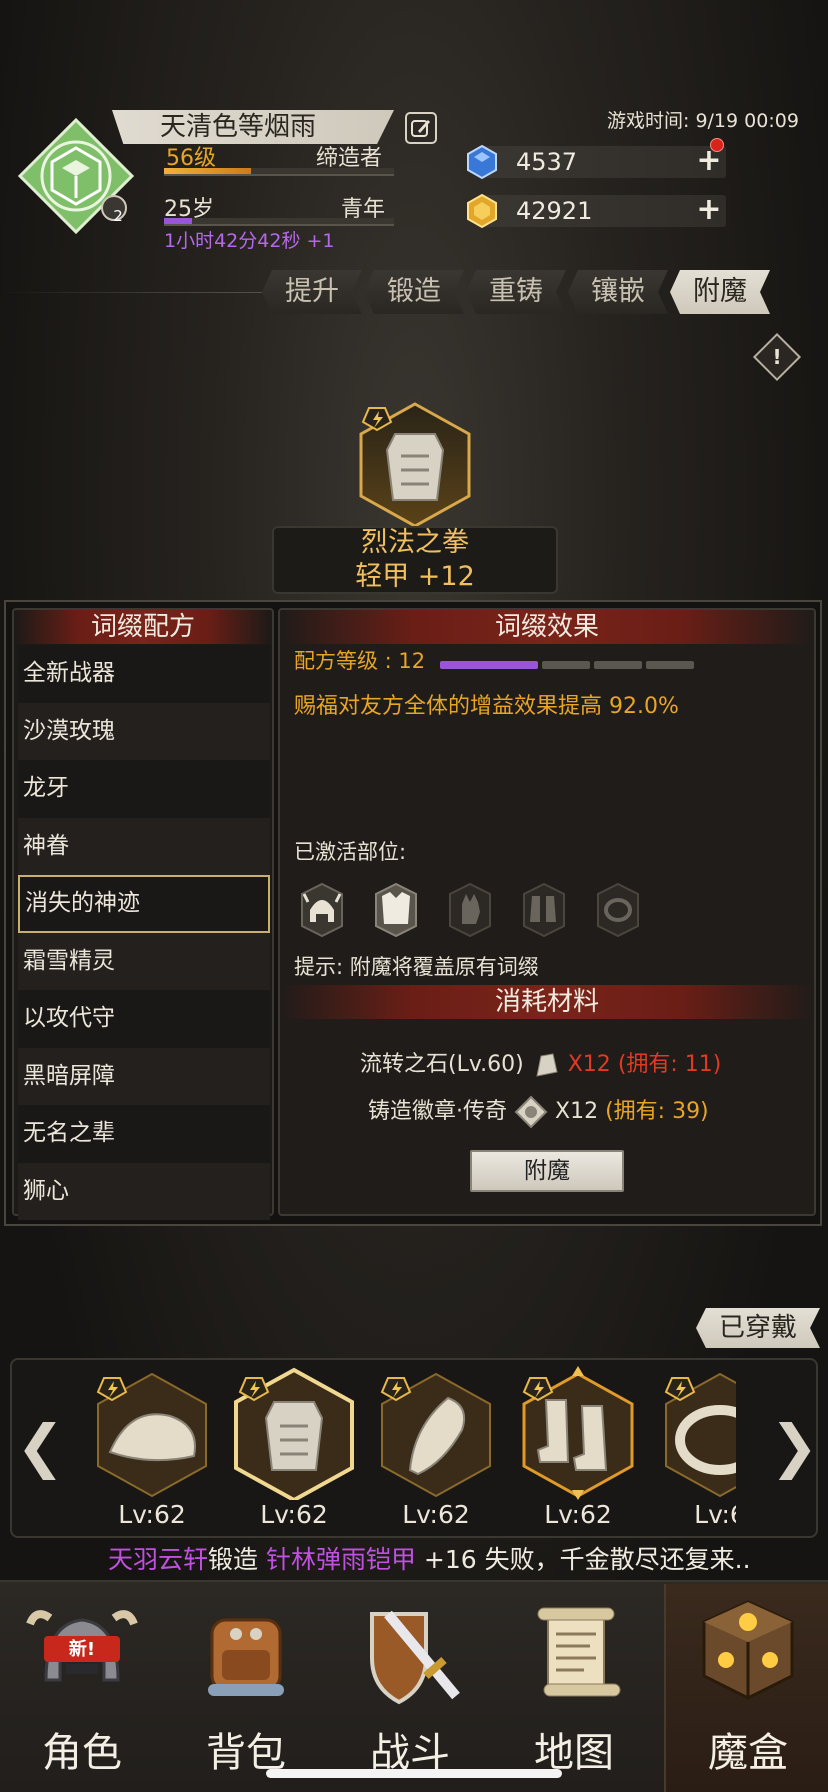 This screenshot has width=828, height=1792. Describe the element at coordinates (144, 846) in the screenshot. I see `recipe-item: 神眷` at that location.